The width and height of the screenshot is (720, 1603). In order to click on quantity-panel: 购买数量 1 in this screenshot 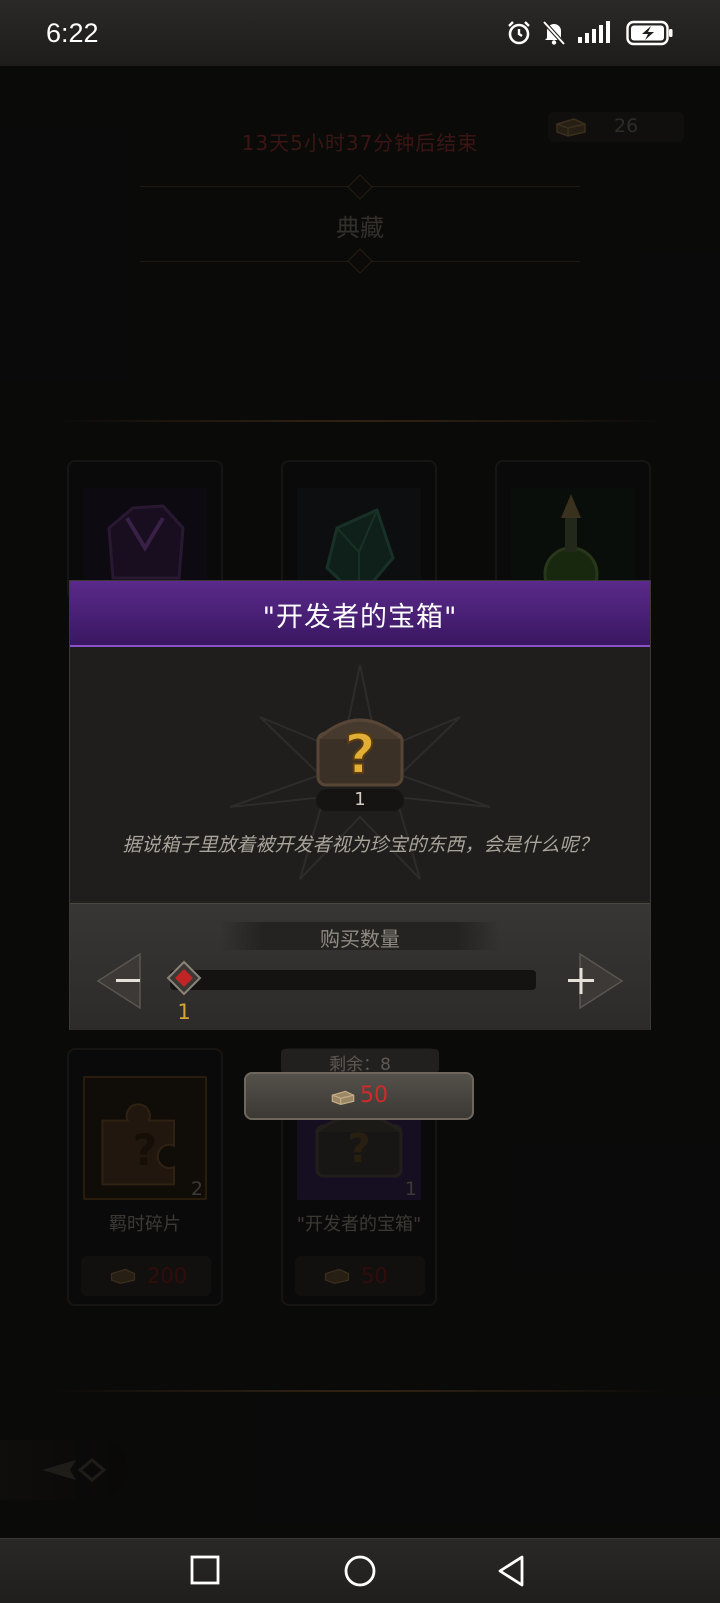, I will do `click(360, 966)`.